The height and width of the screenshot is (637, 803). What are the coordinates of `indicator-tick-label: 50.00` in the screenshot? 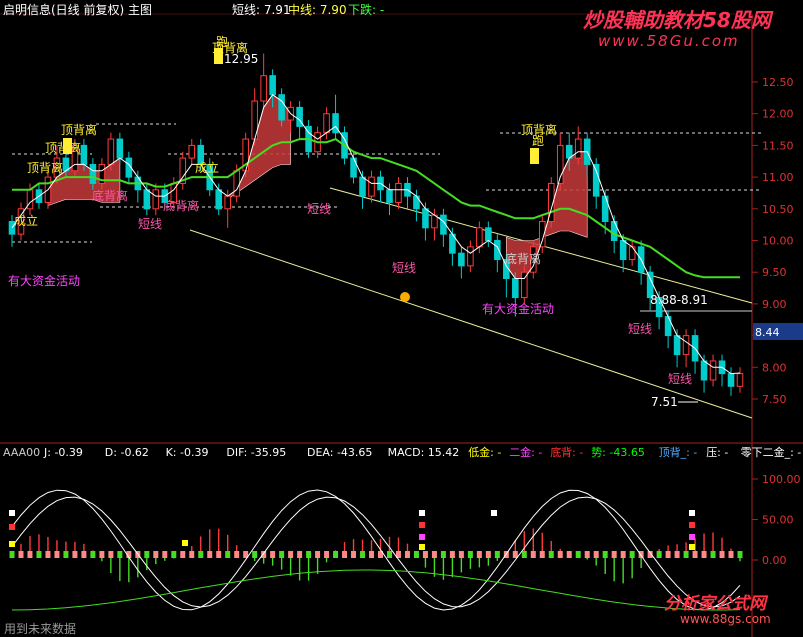 It's located at (778, 520).